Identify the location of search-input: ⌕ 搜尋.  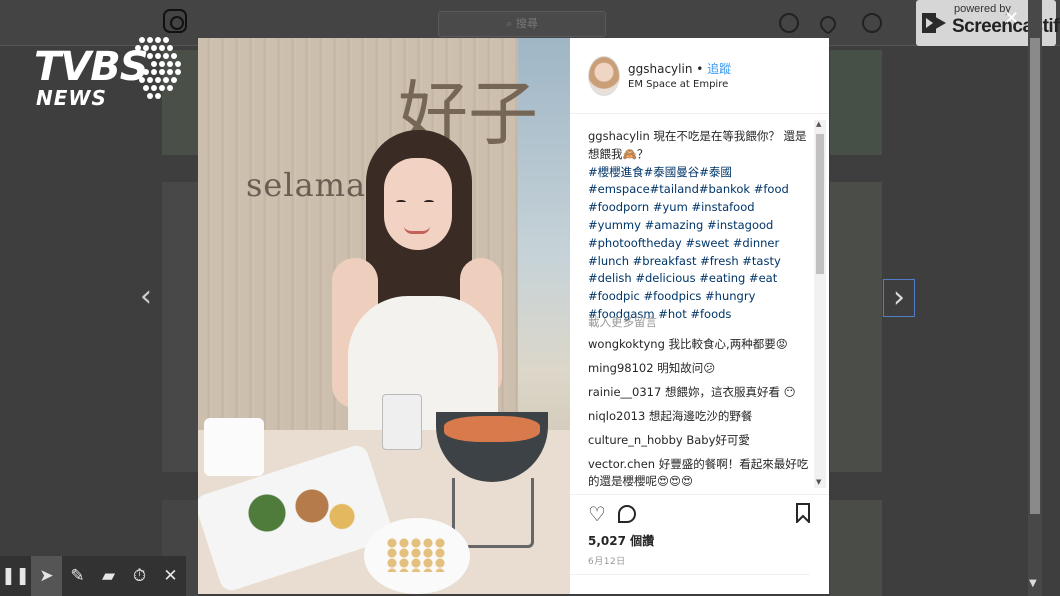
(522, 24).